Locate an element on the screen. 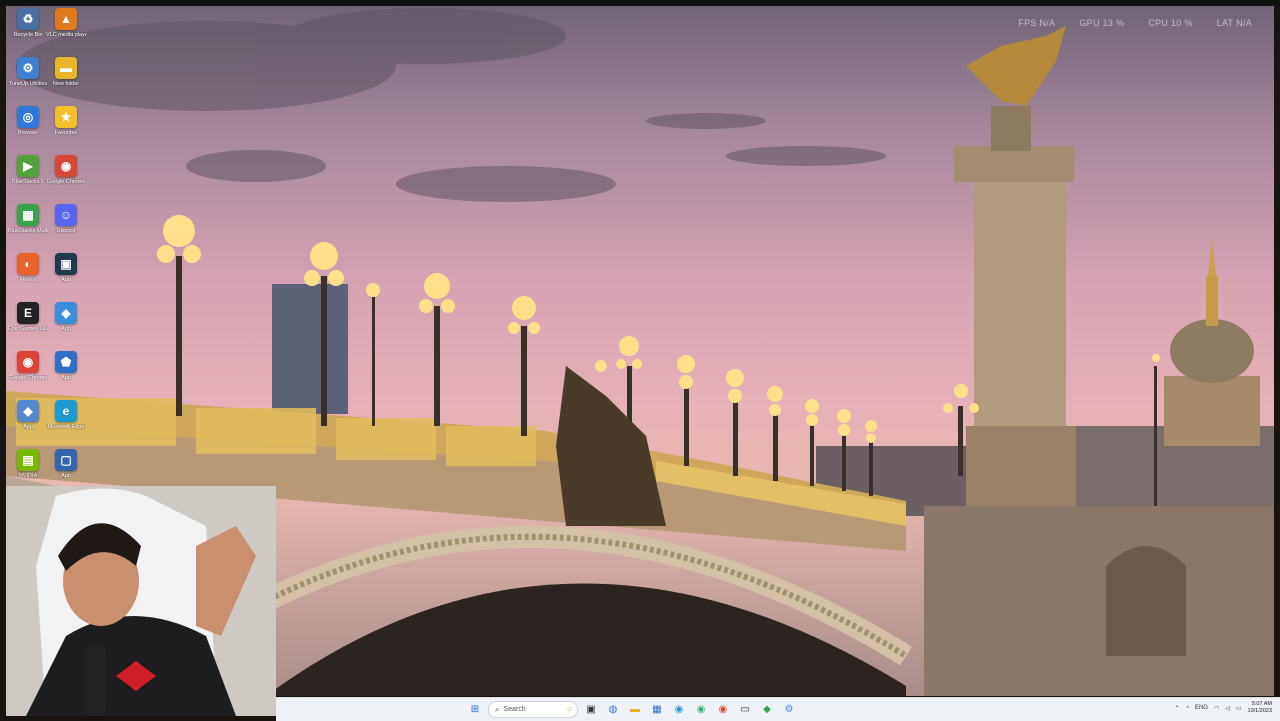  bluestacks-icon: ▶ is located at coordinates (28, 166).